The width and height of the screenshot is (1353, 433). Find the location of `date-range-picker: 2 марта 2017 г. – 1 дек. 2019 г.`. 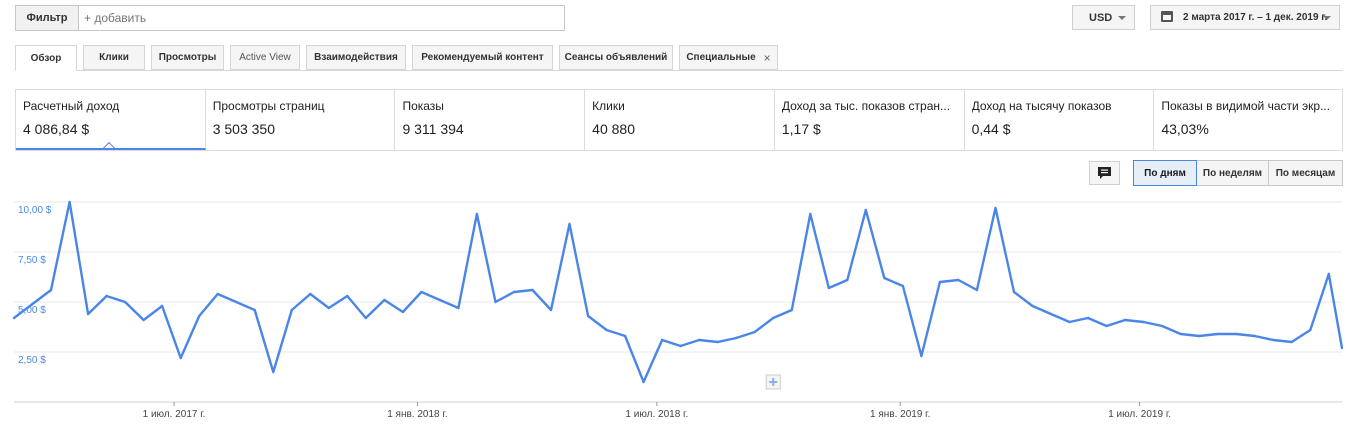

date-range-picker: 2 марта 2017 г. – 1 дек. 2019 г. is located at coordinates (1245, 17).